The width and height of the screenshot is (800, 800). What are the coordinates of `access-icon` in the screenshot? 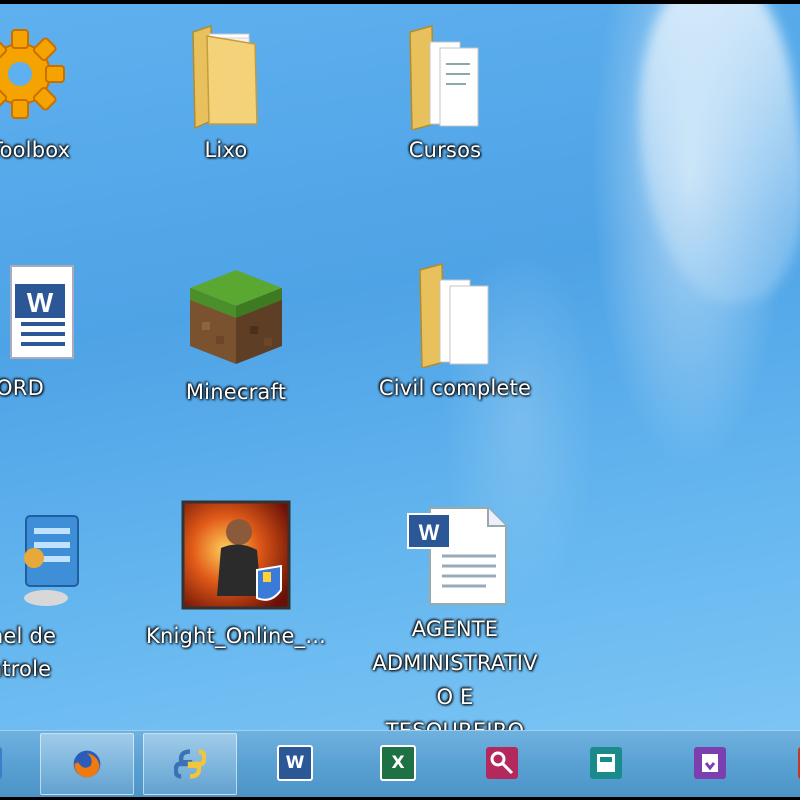 It's located at (502, 763).